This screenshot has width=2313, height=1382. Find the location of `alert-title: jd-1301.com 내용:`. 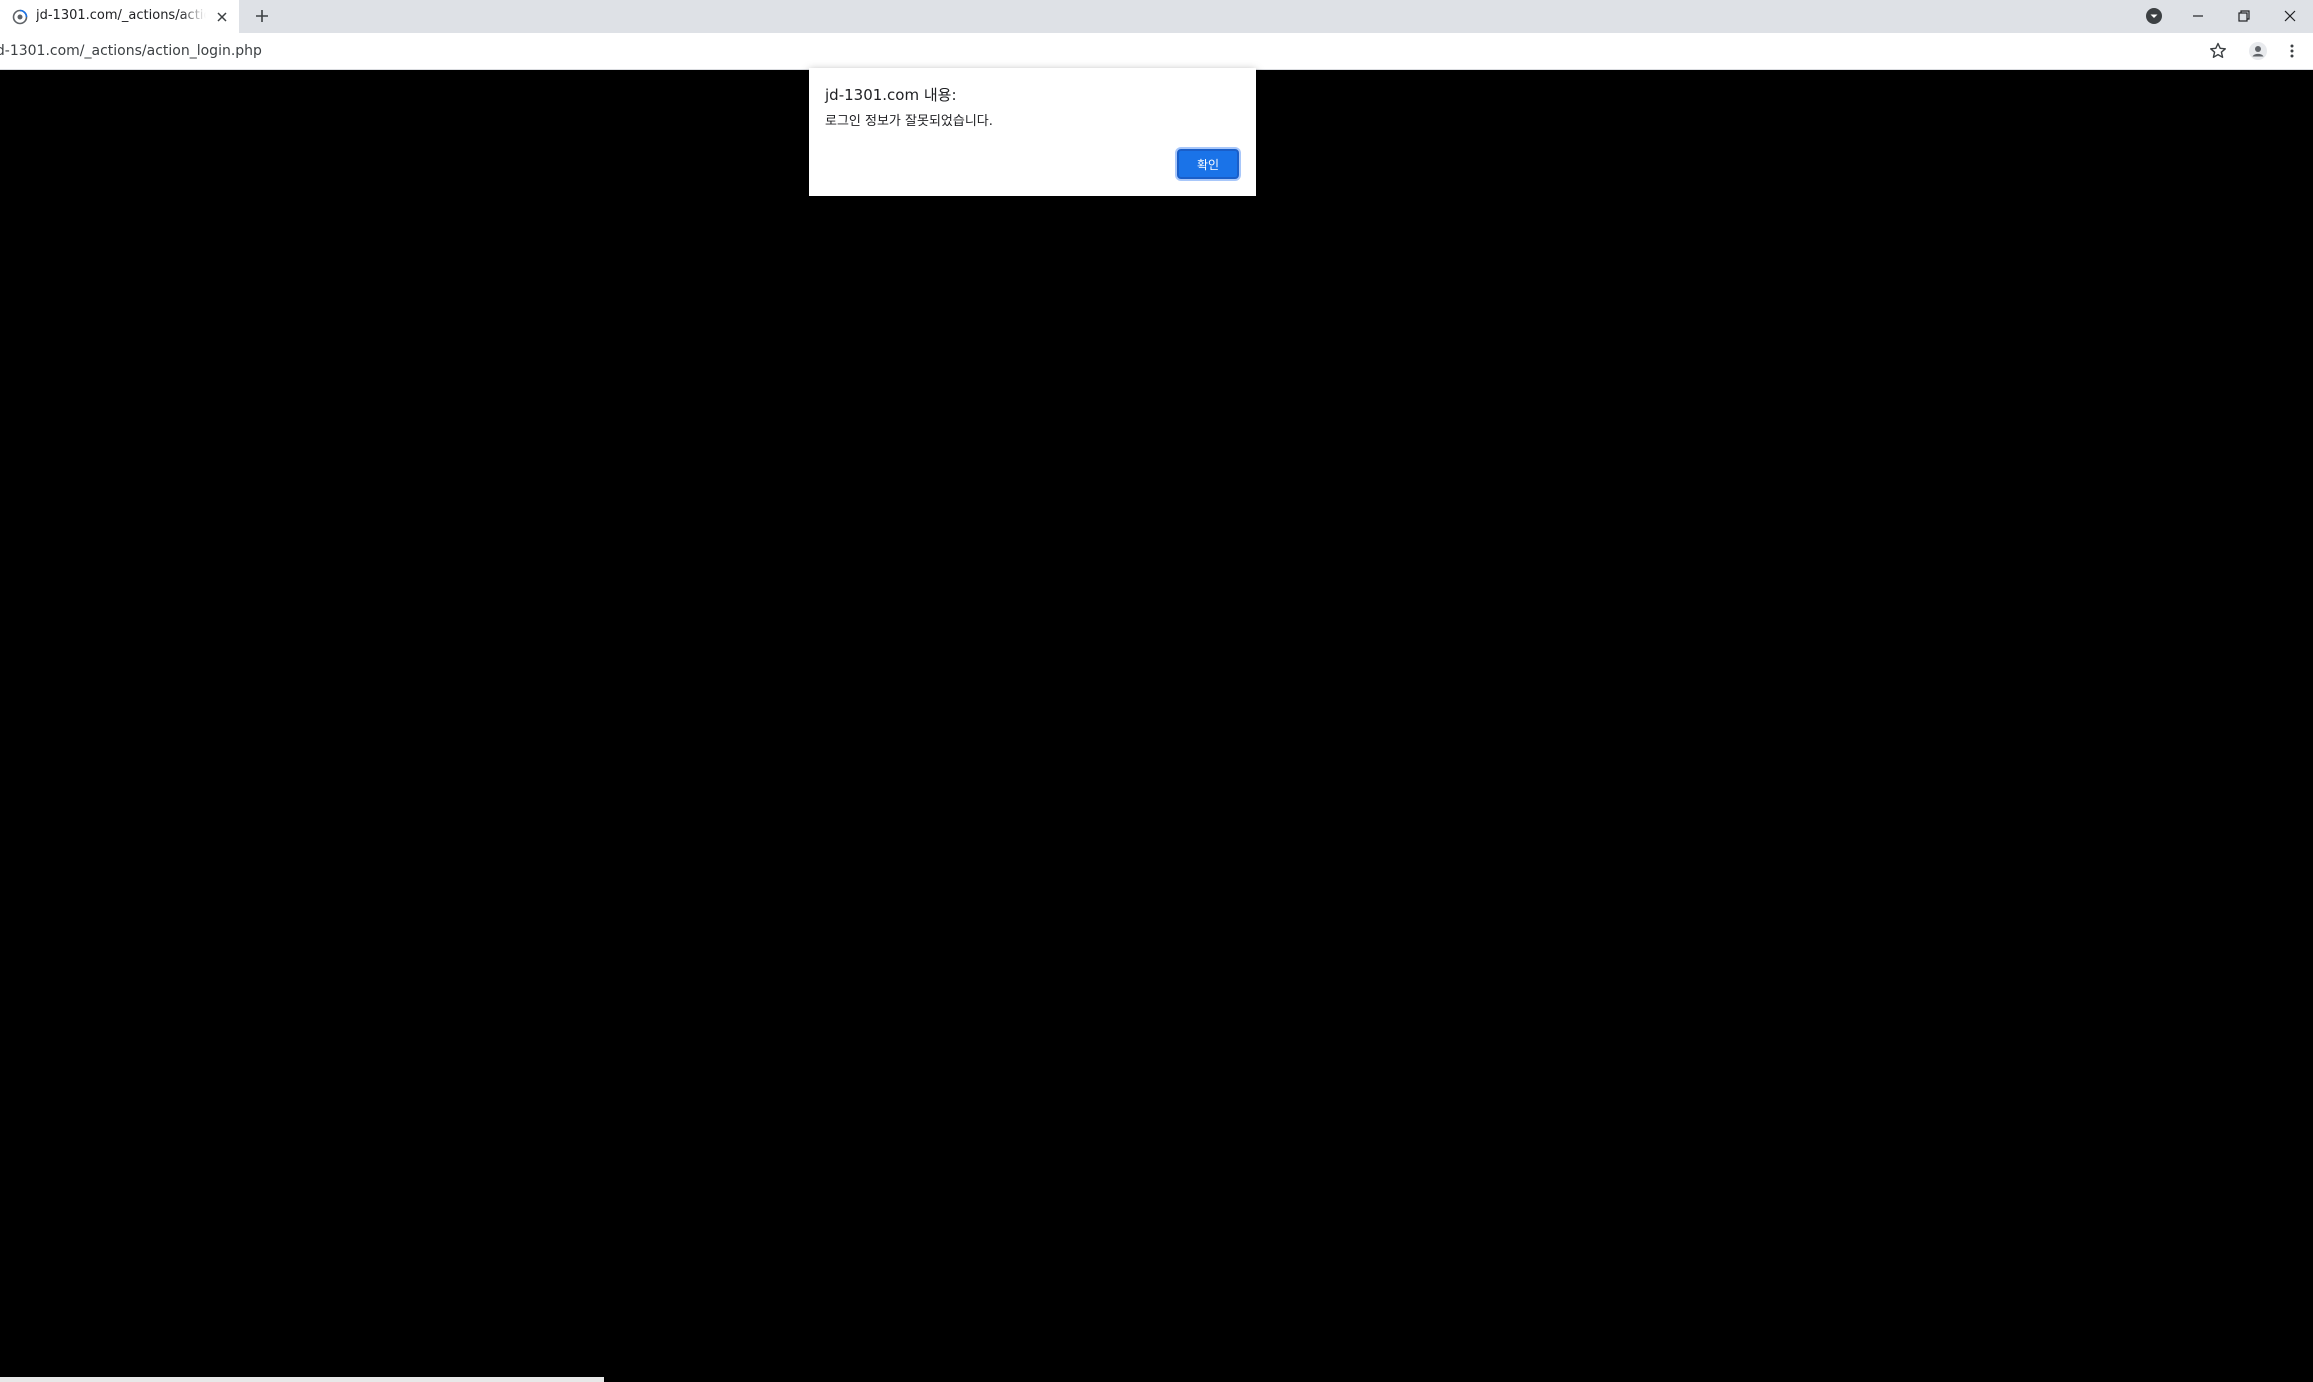

alert-title: jd-1301.com 내용: is located at coordinates (891, 95).